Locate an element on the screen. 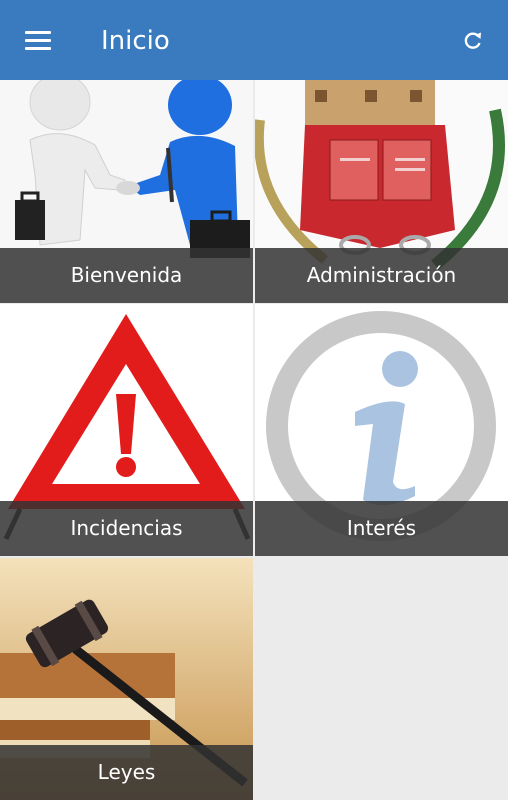  tile-caption: Incidencias is located at coordinates (126, 528).